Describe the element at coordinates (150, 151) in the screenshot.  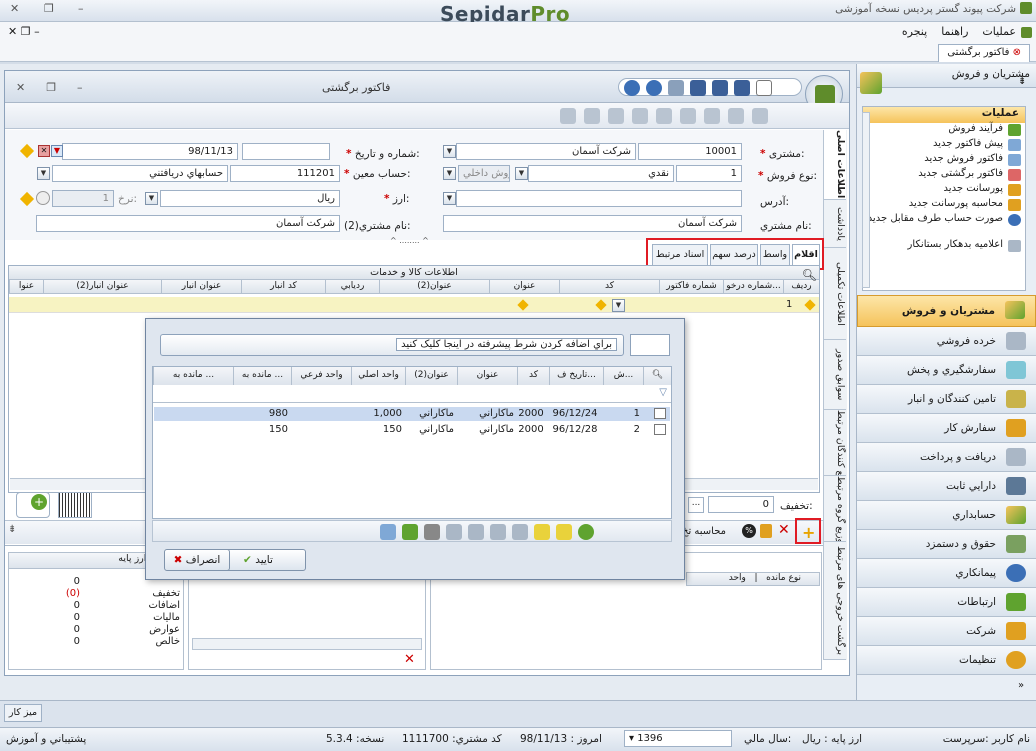
I see `invoice-date-field: 98/11/13` at that location.